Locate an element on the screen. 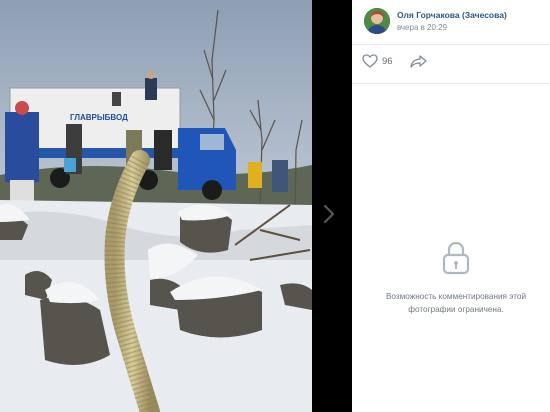 Image resolution: width=550 pixels, height=412 pixels. author-header: Оля Горчакова (Зачесова) вчера в 20:29 is located at coordinates (451, 22).